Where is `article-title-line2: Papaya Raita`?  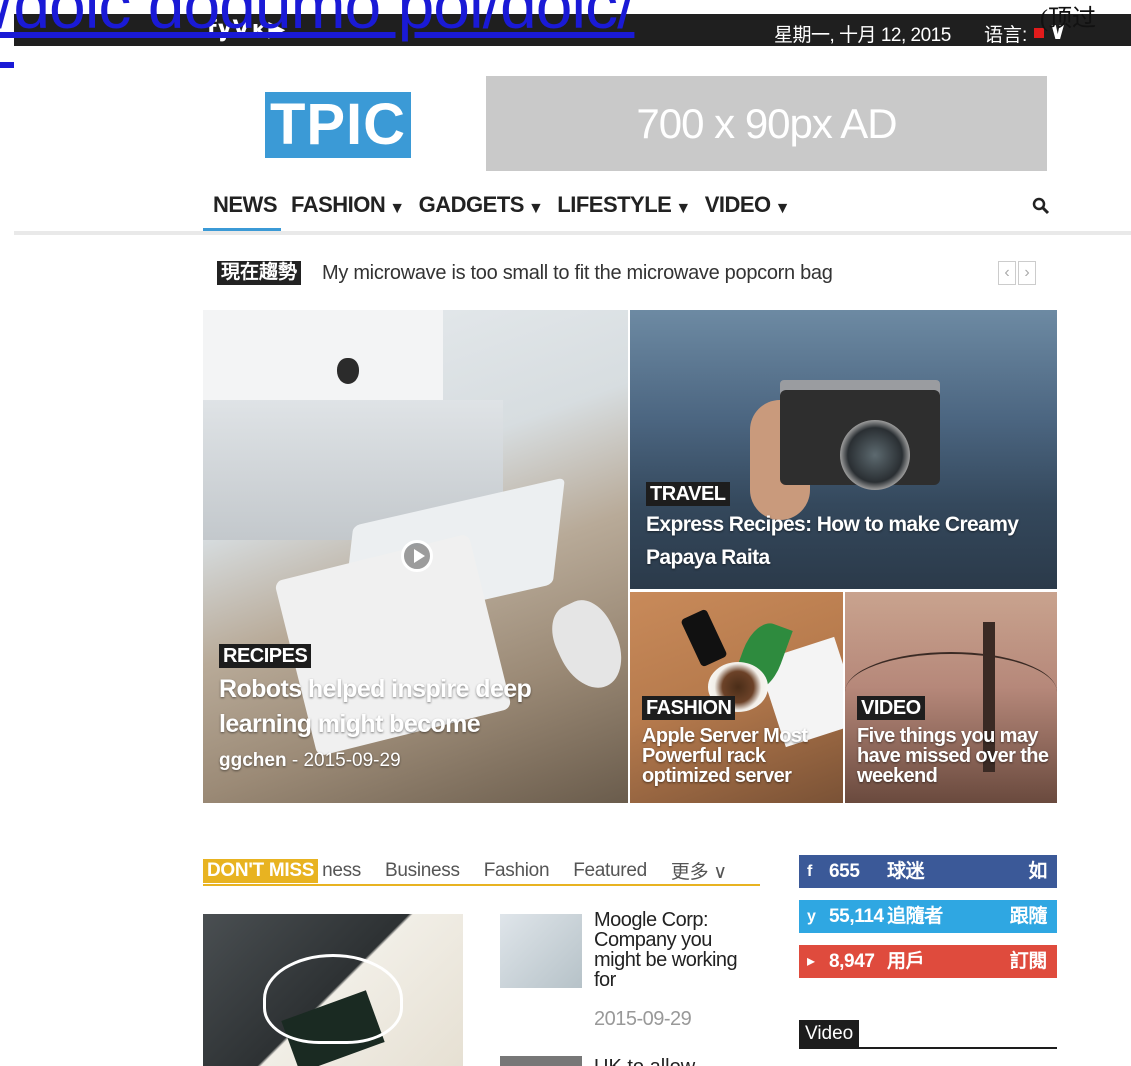 article-title-line2: Papaya Raita is located at coordinates (708, 558).